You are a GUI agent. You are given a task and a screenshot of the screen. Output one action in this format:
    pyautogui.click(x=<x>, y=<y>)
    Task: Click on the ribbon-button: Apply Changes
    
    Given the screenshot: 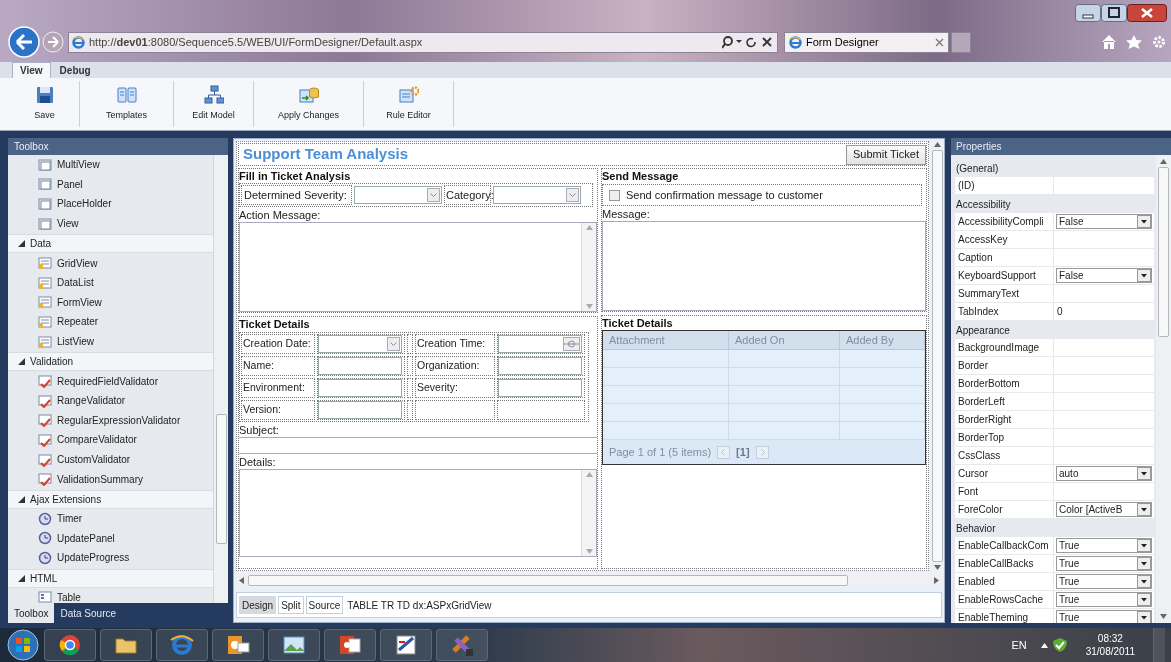 What is the action you would take?
    pyautogui.click(x=309, y=104)
    